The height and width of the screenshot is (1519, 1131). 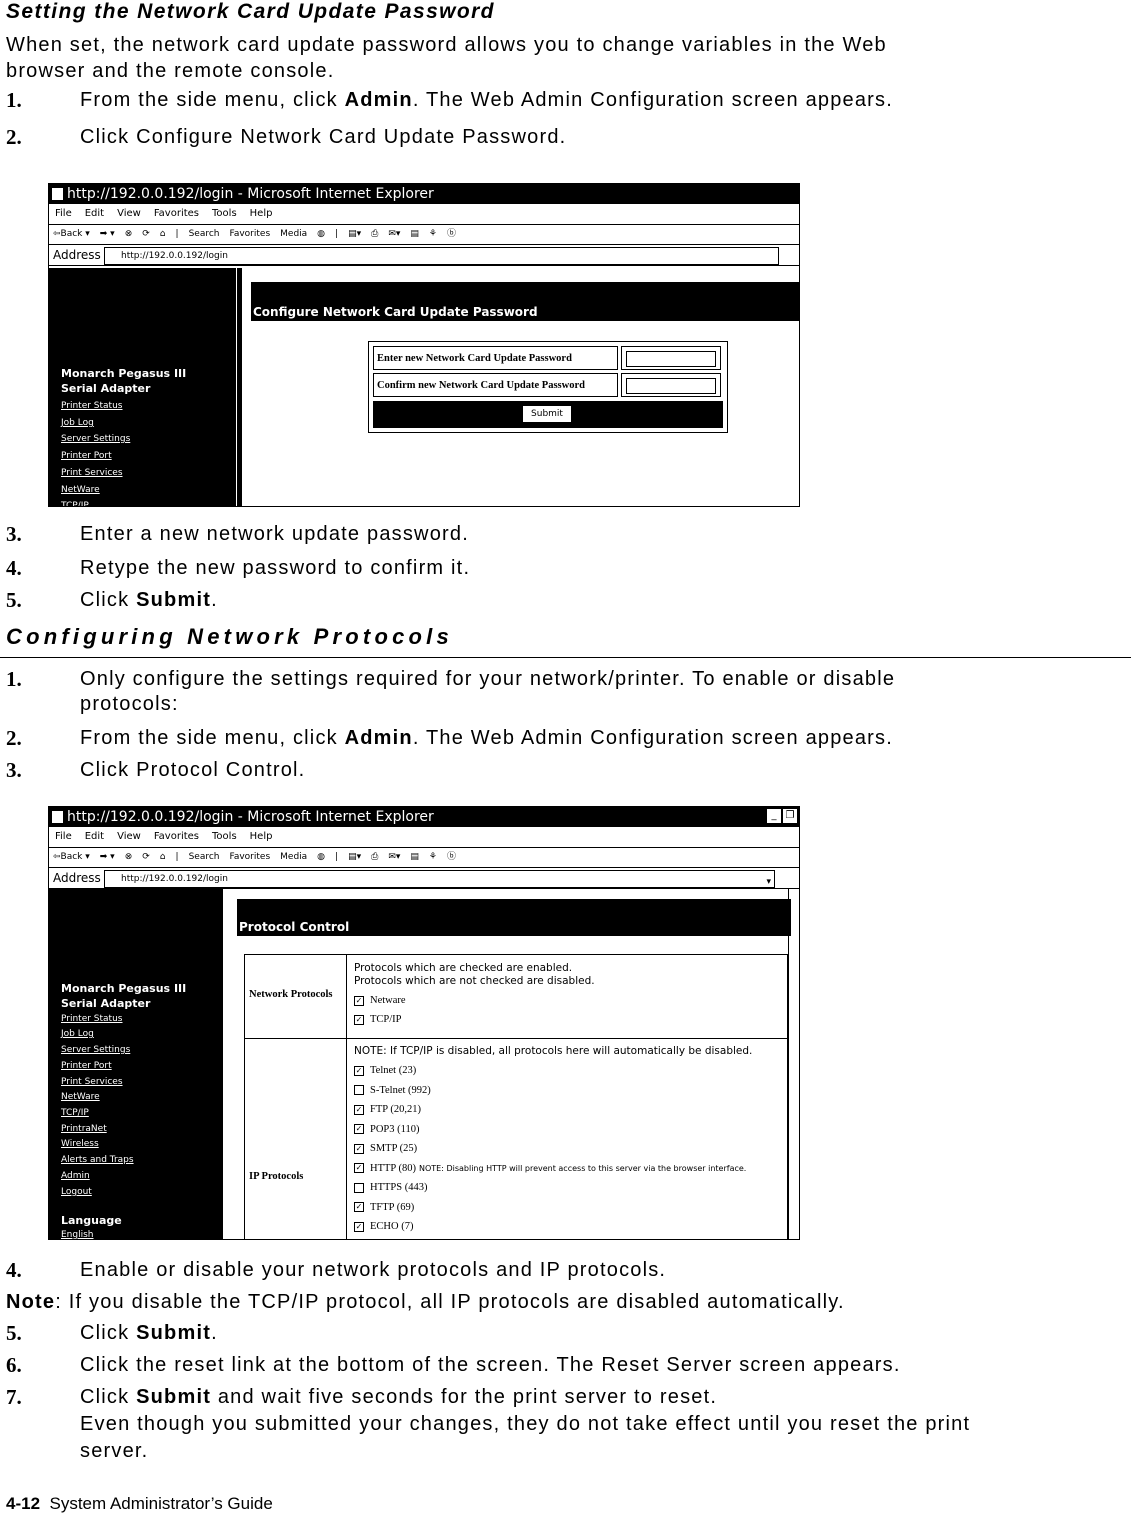 What do you see at coordinates (76, 1192) in the screenshot?
I see `sidebar-link-logout: Logout` at bounding box center [76, 1192].